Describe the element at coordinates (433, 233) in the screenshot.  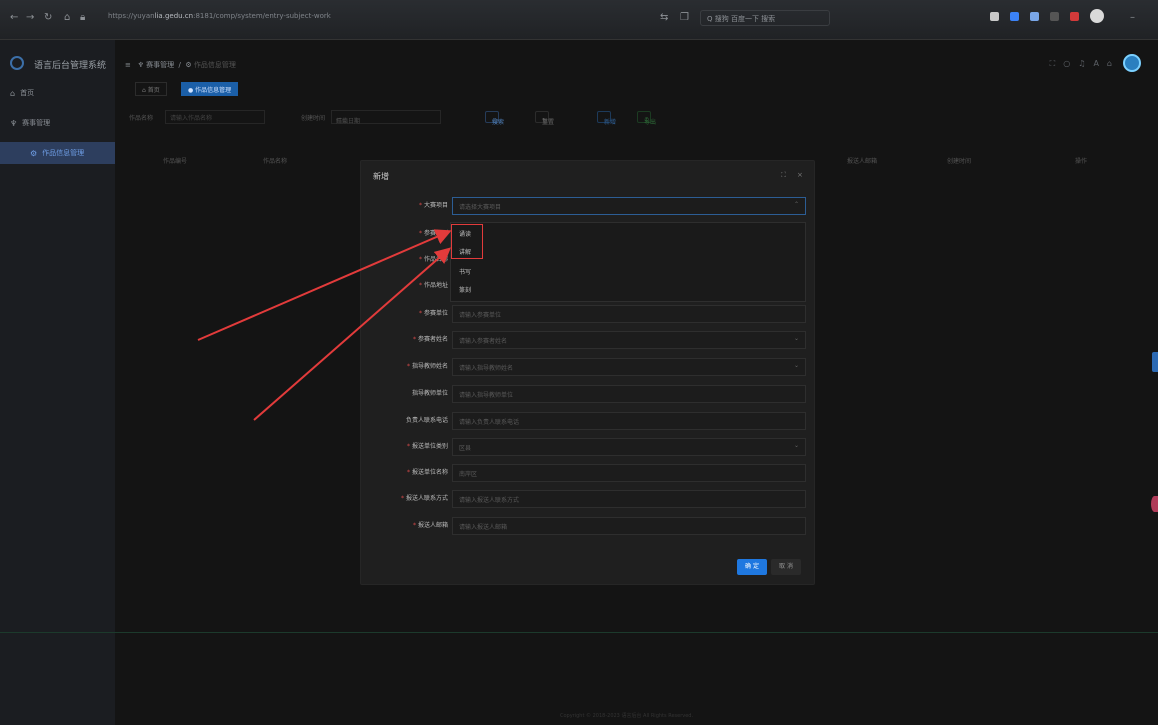
I see `field-label: * 参赛组别` at that location.